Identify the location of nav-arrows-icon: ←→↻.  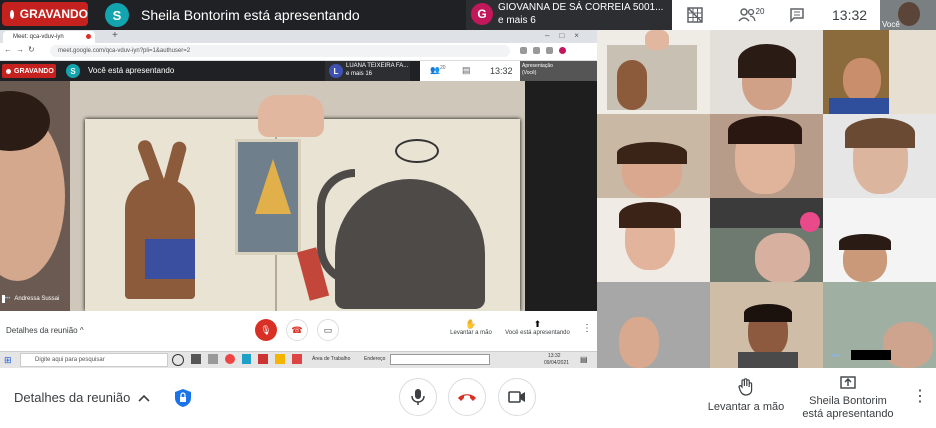
(21, 49).